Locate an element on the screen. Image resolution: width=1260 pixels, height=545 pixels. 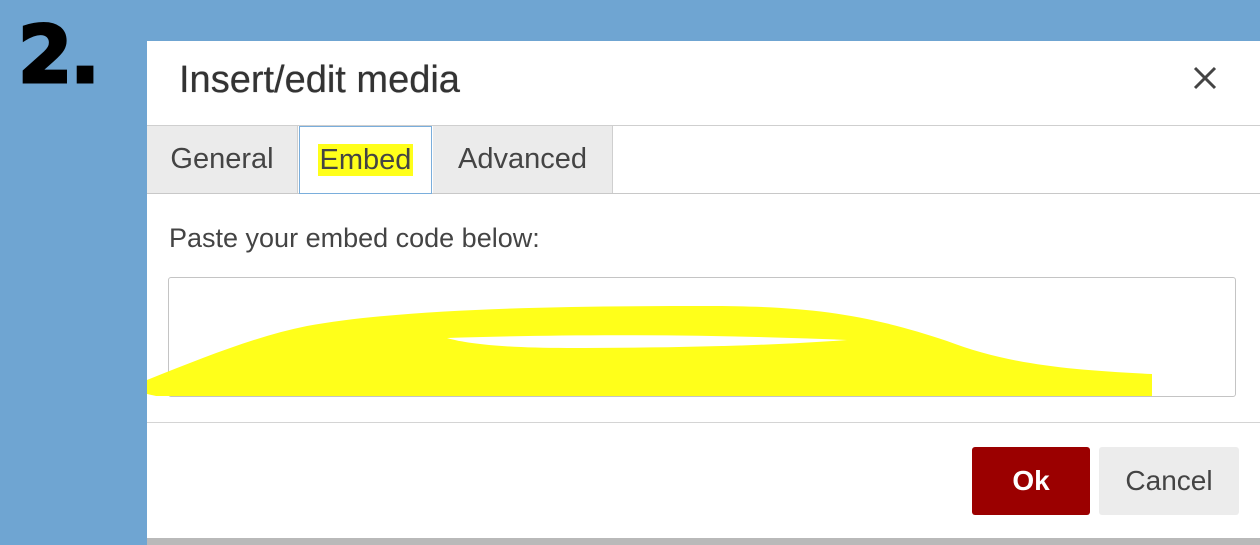
dialog-header: Insert/edit media is located at coordinates (703, 83).